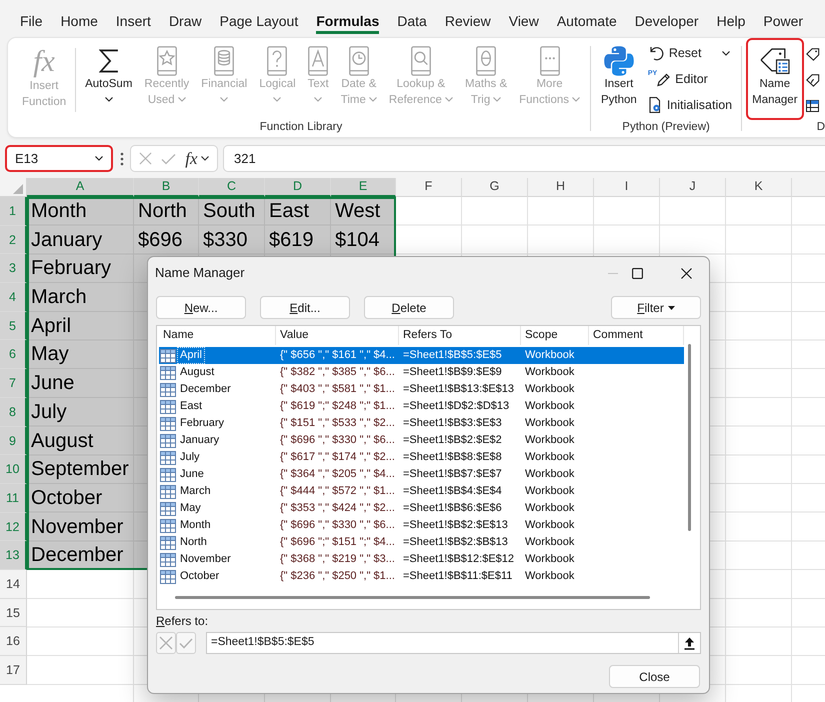 This screenshot has height=702, width=825. Describe the element at coordinates (421, 389) in the screenshot. I see `name-list-row: December {" $403 "," $581 "," $1... =Sheet1!$B$13:$E$13 Workbook` at that location.